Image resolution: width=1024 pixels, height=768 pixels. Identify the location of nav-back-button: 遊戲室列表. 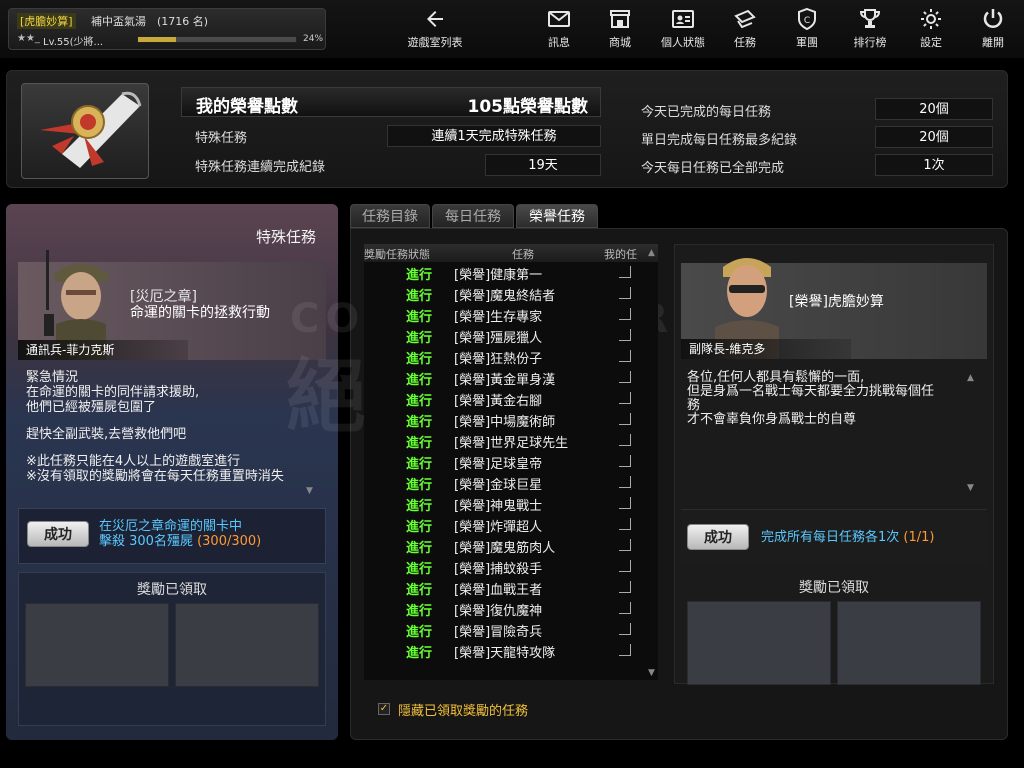
(435, 29).